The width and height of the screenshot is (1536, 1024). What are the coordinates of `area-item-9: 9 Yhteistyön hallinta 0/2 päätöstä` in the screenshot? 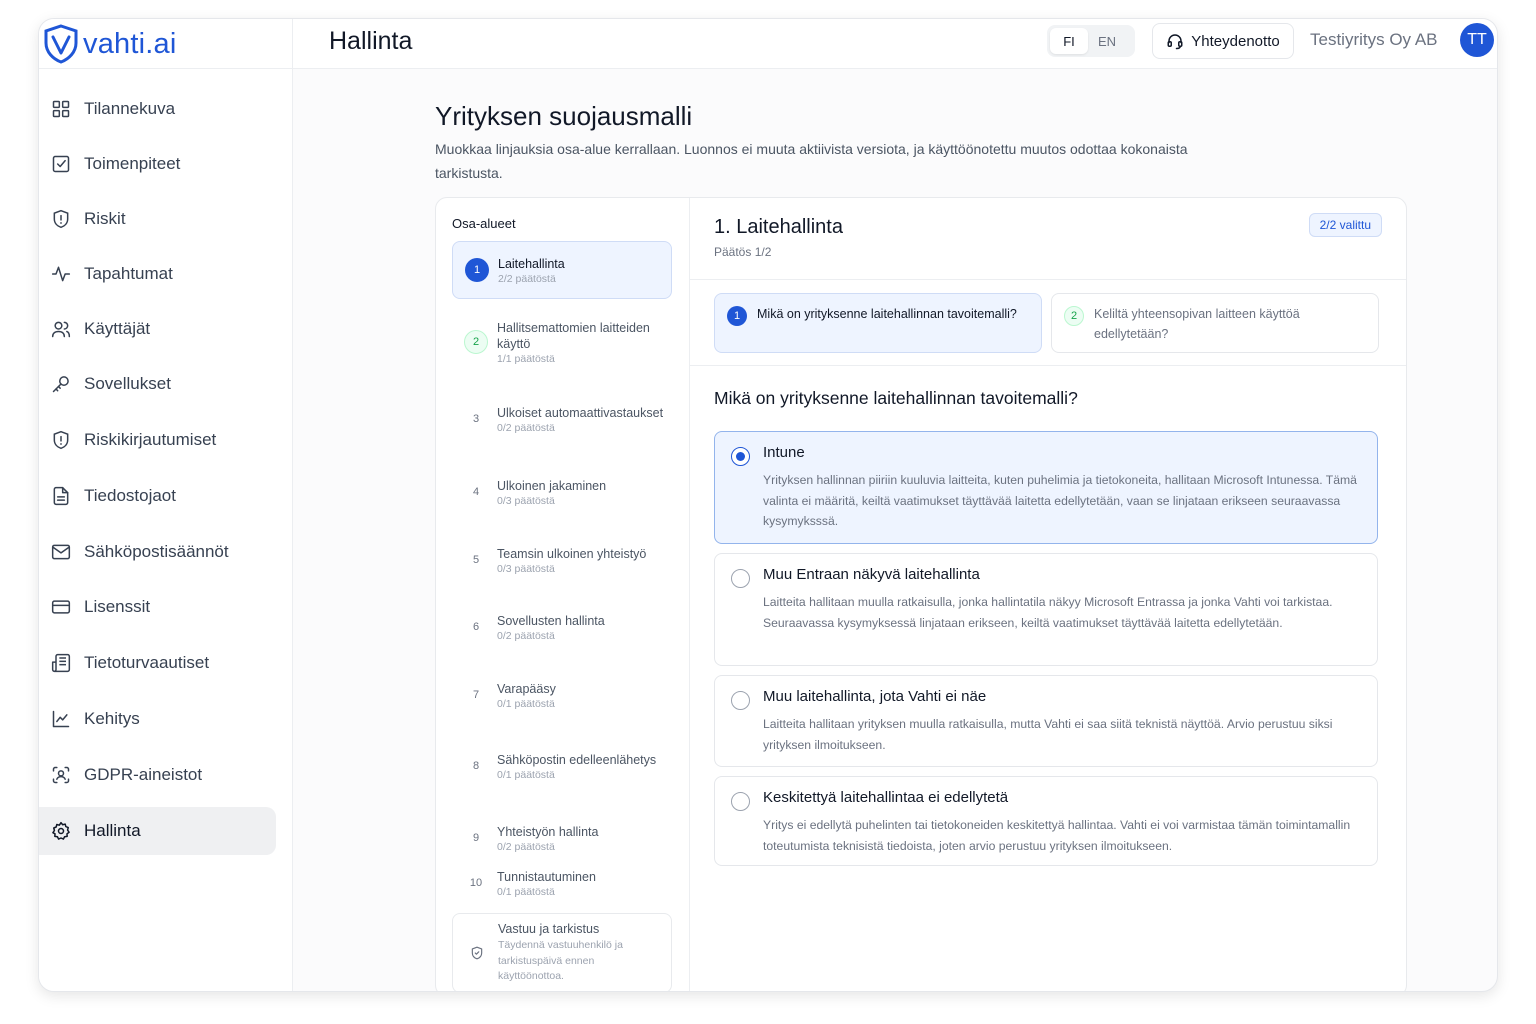 It's located at (562, 838).